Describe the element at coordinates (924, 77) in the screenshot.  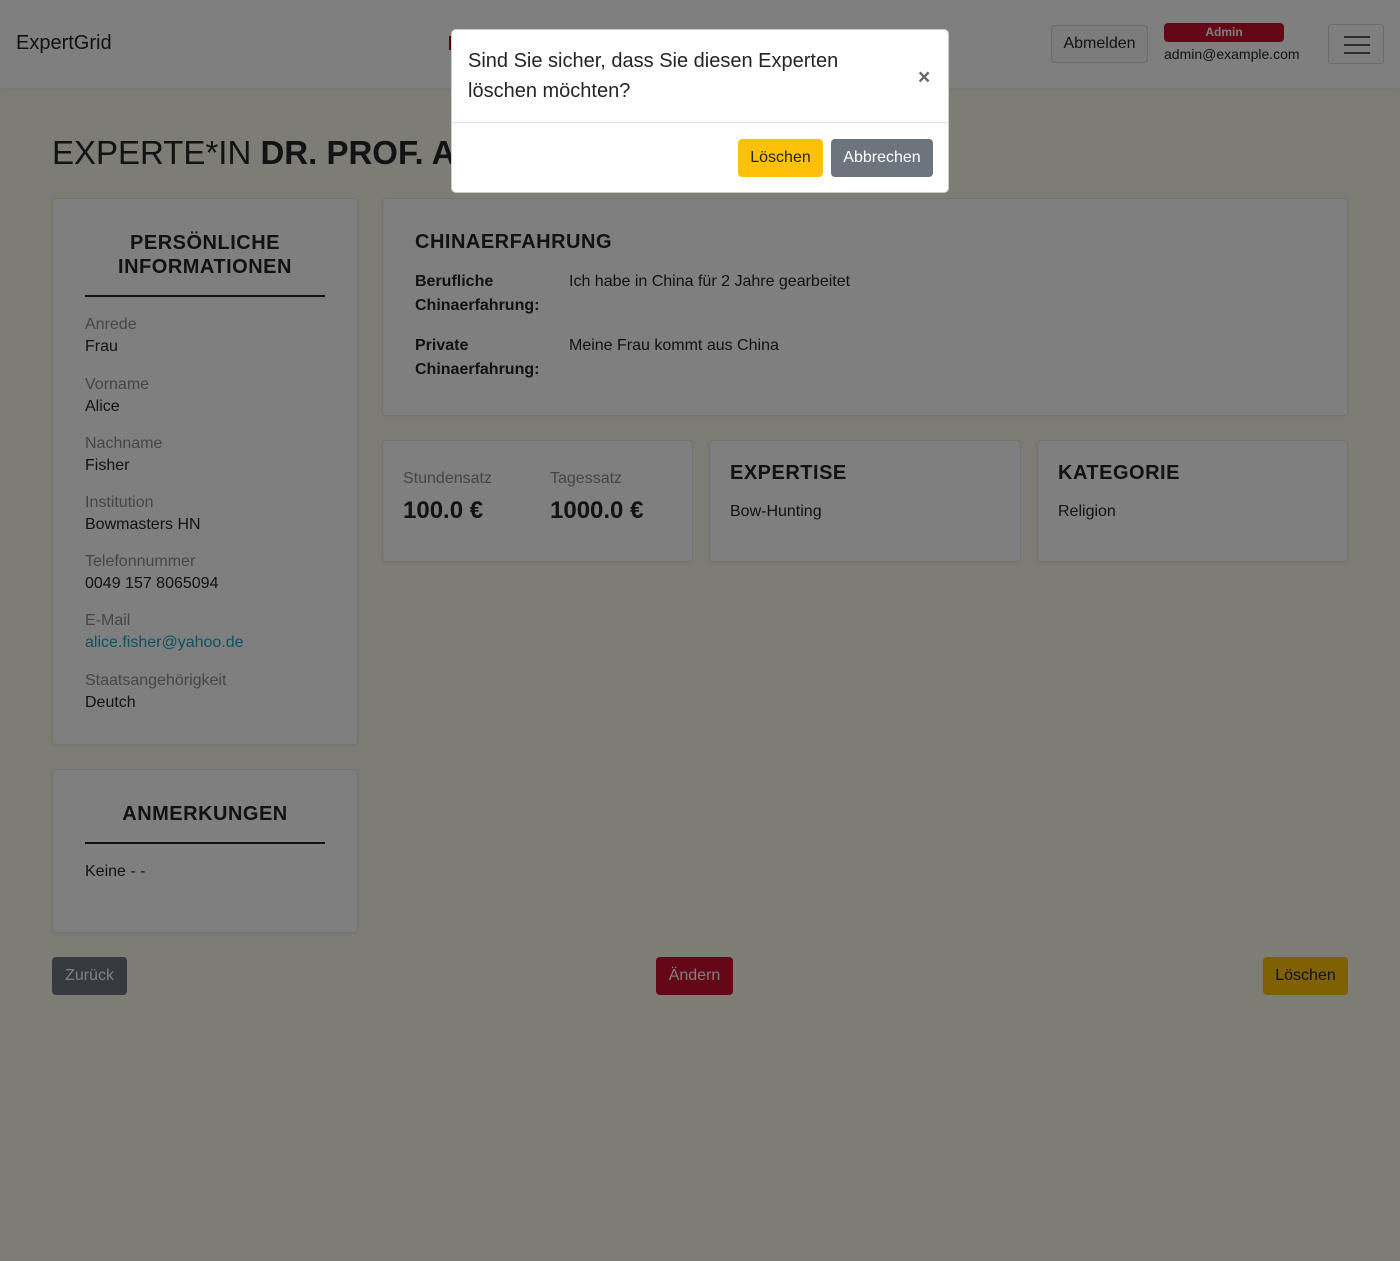
I see `close-icon: ×` at that location.